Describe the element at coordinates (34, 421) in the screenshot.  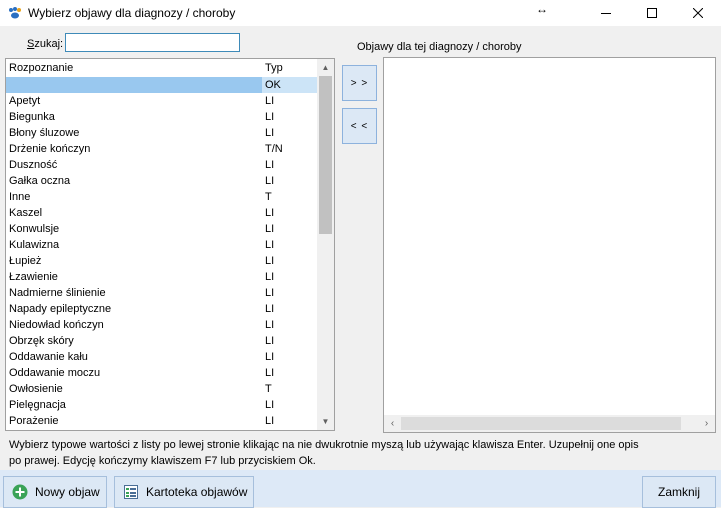
I see `list-item-diagnosis: Porażenie` at that location.